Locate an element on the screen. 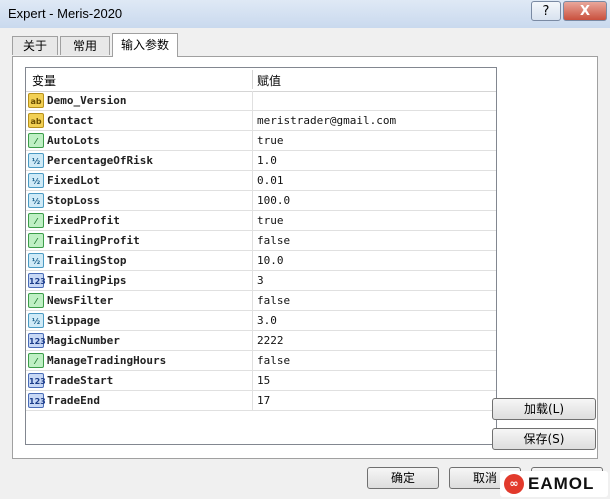 The width and height of the screenshot is (610, 499). param-name: PercentageOfRisk is located at coordinates (100, 160).